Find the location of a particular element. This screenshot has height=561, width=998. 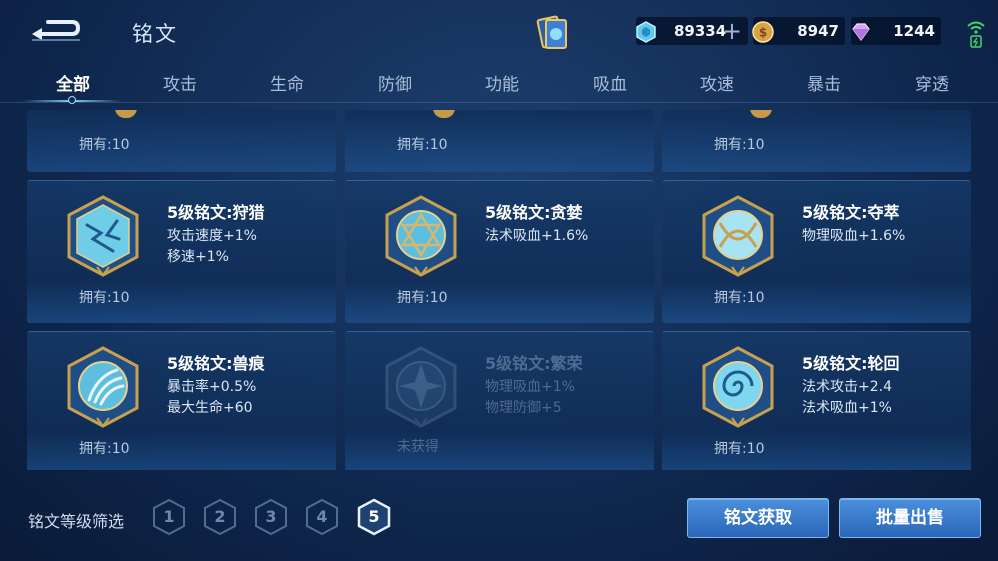

spiral-rune-icon is located at coordinates (738, 387).